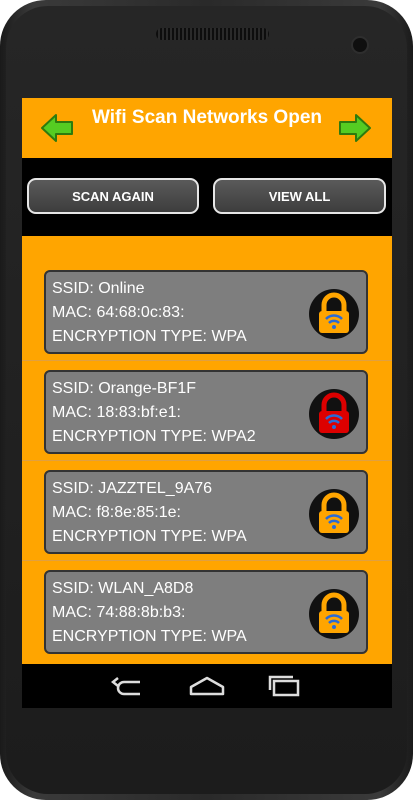  Describe the element at coordinates (299, 196) in the screenshot. I see `view-all-button: VIEW ALL` at that location.